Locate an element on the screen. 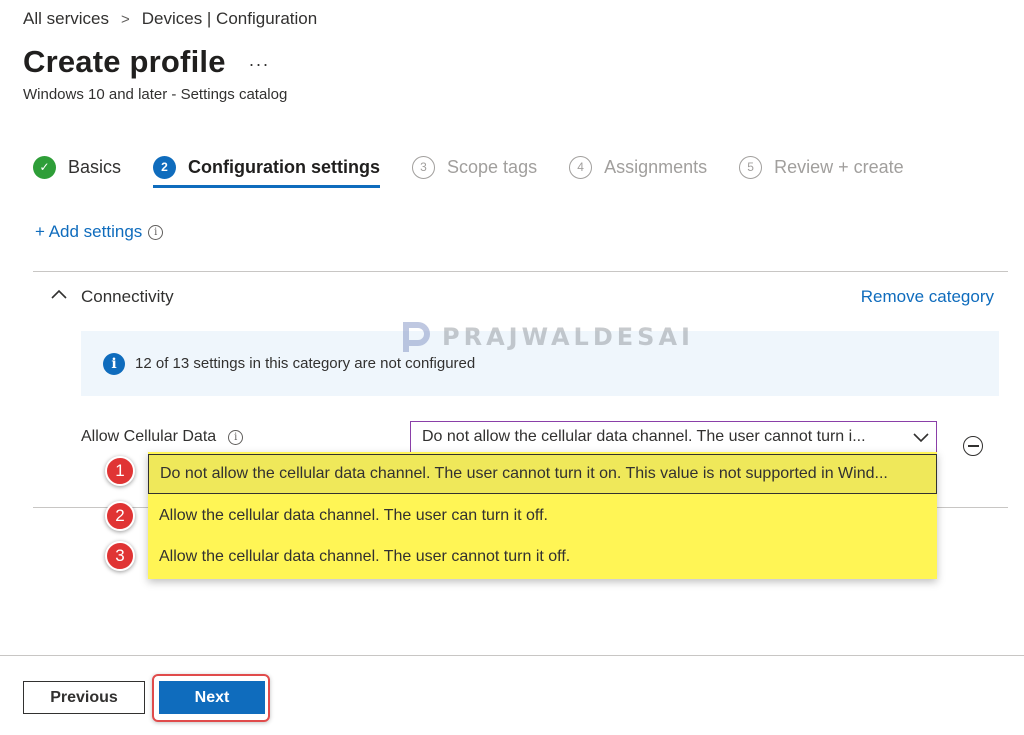 This screenshot has height=735, width=1024. step-basics: ✓ Basics is located at coordinates (77, 167).